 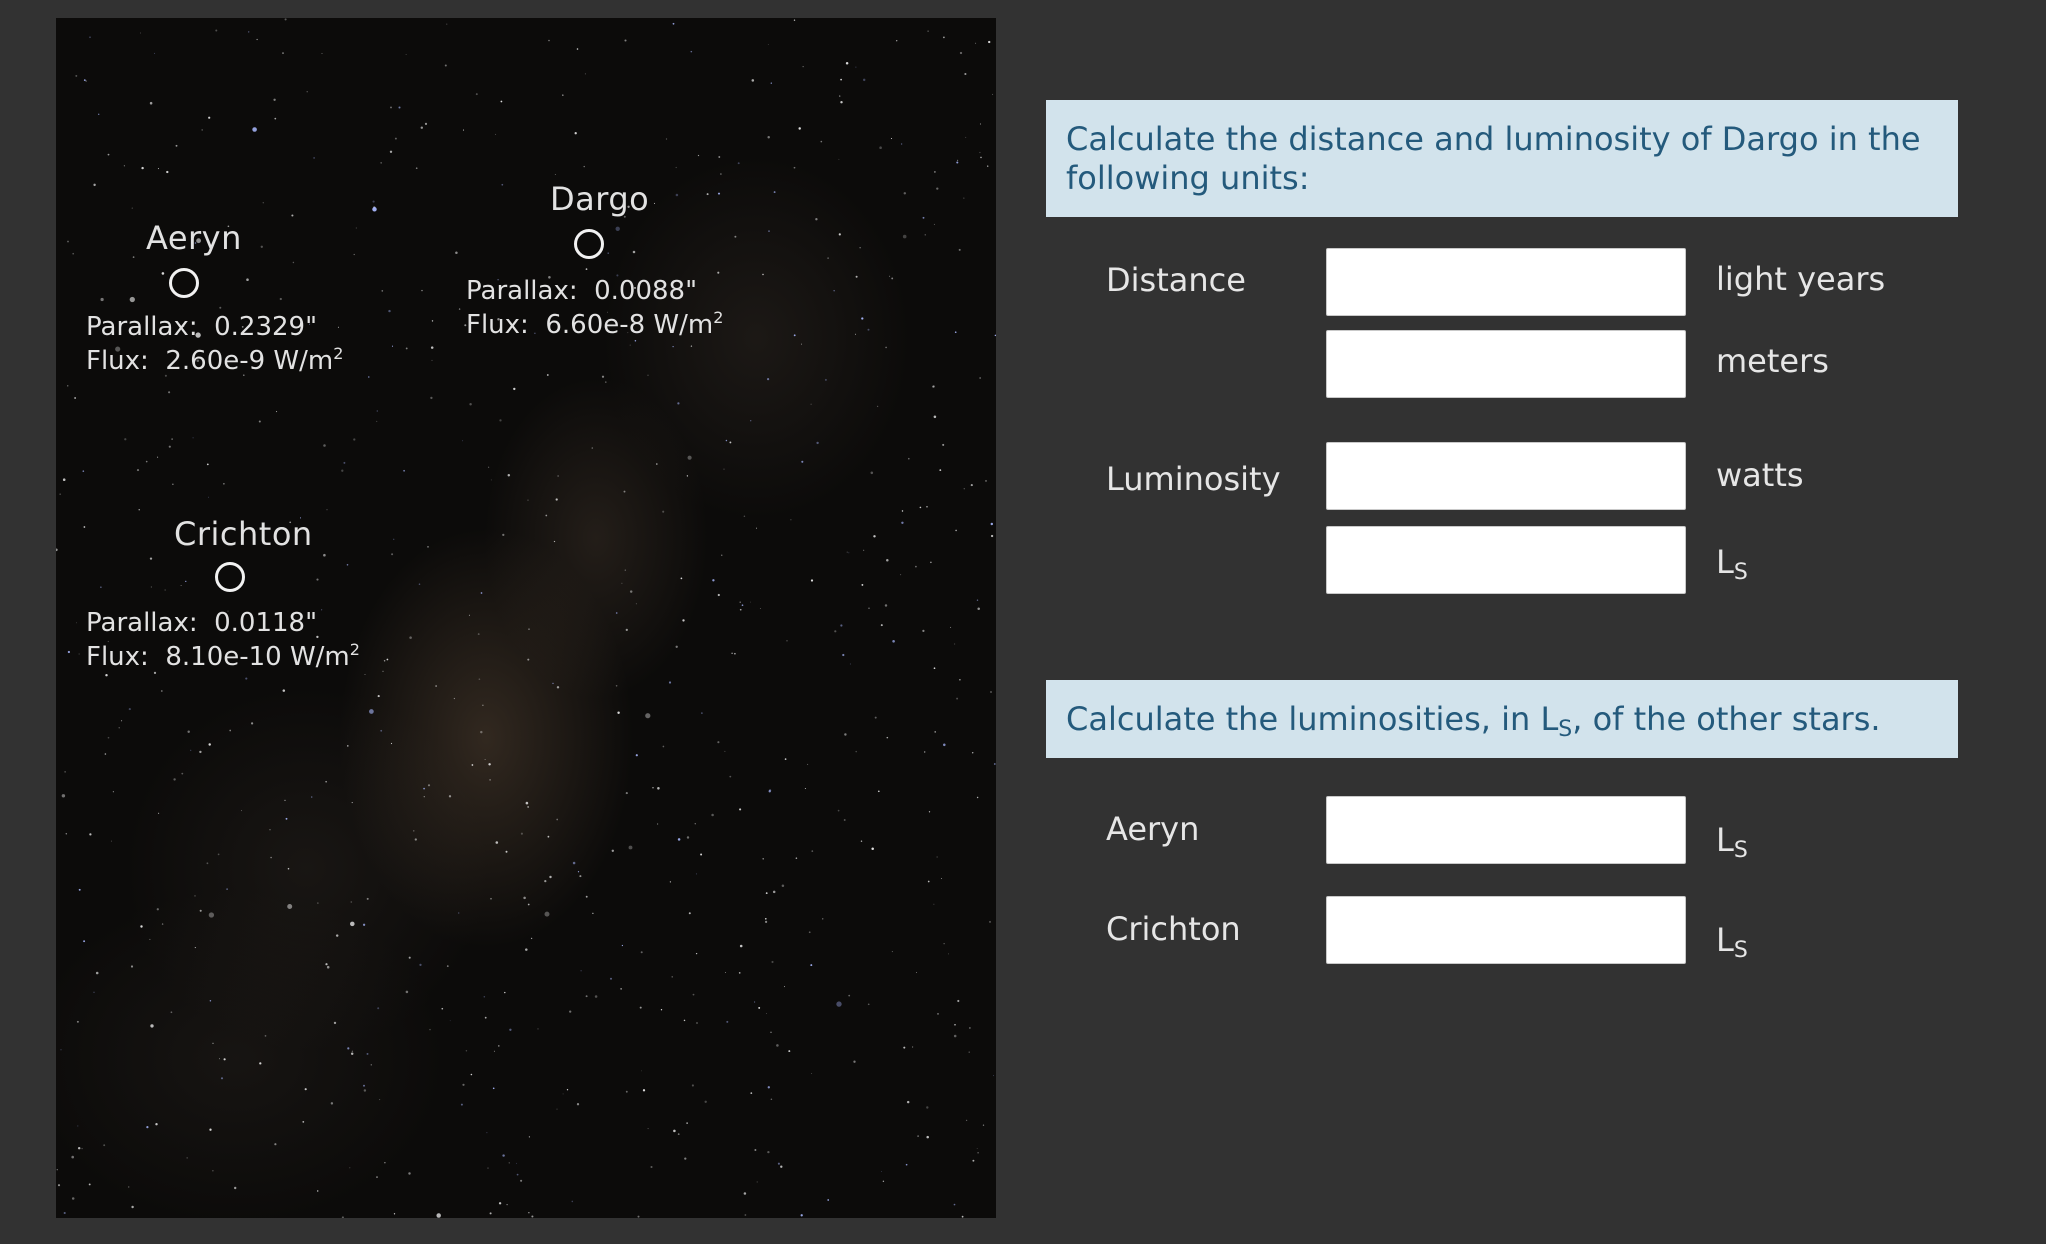 What do you see at coordinates (1725, 840) in the screenshot?
I see `unit-l: L` at bounding box center [1725, 840].